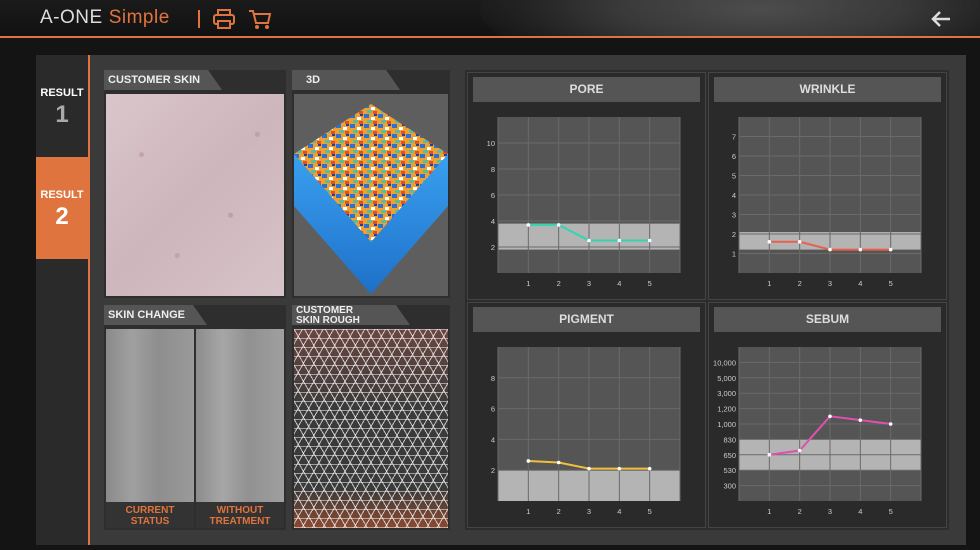  What do you see at coordinates (328, 320) in the screenshot?
I see `skin-rough-label-line2: SKIN ROUGH` at bounding box center [328, 320].